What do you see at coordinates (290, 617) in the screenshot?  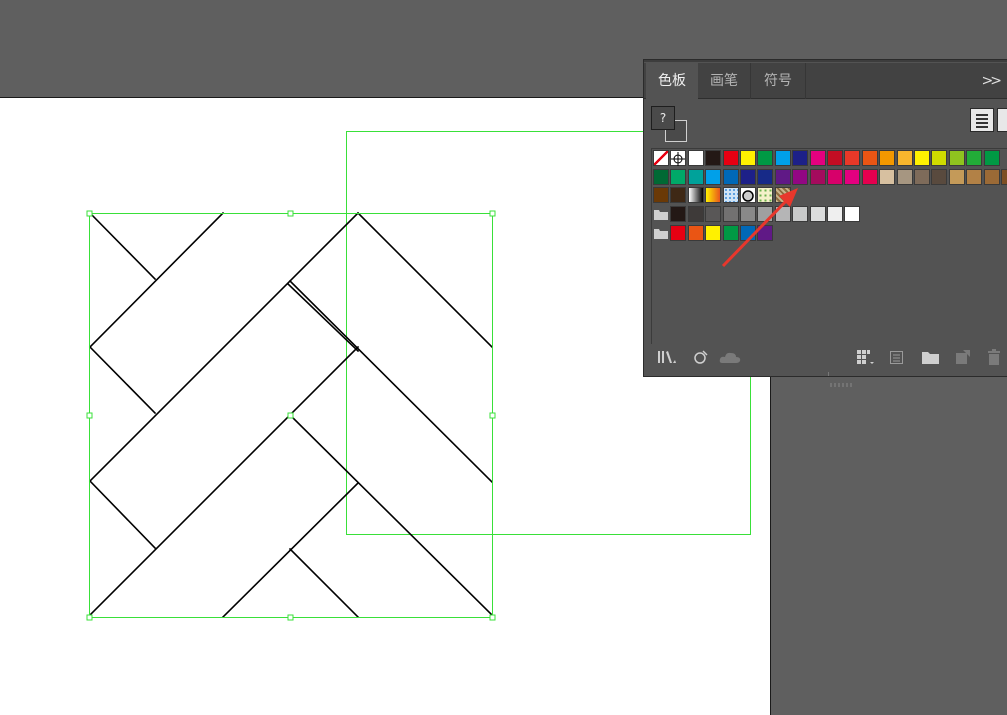 I see `handle-bottom-center` at bounding box center [290, 617].